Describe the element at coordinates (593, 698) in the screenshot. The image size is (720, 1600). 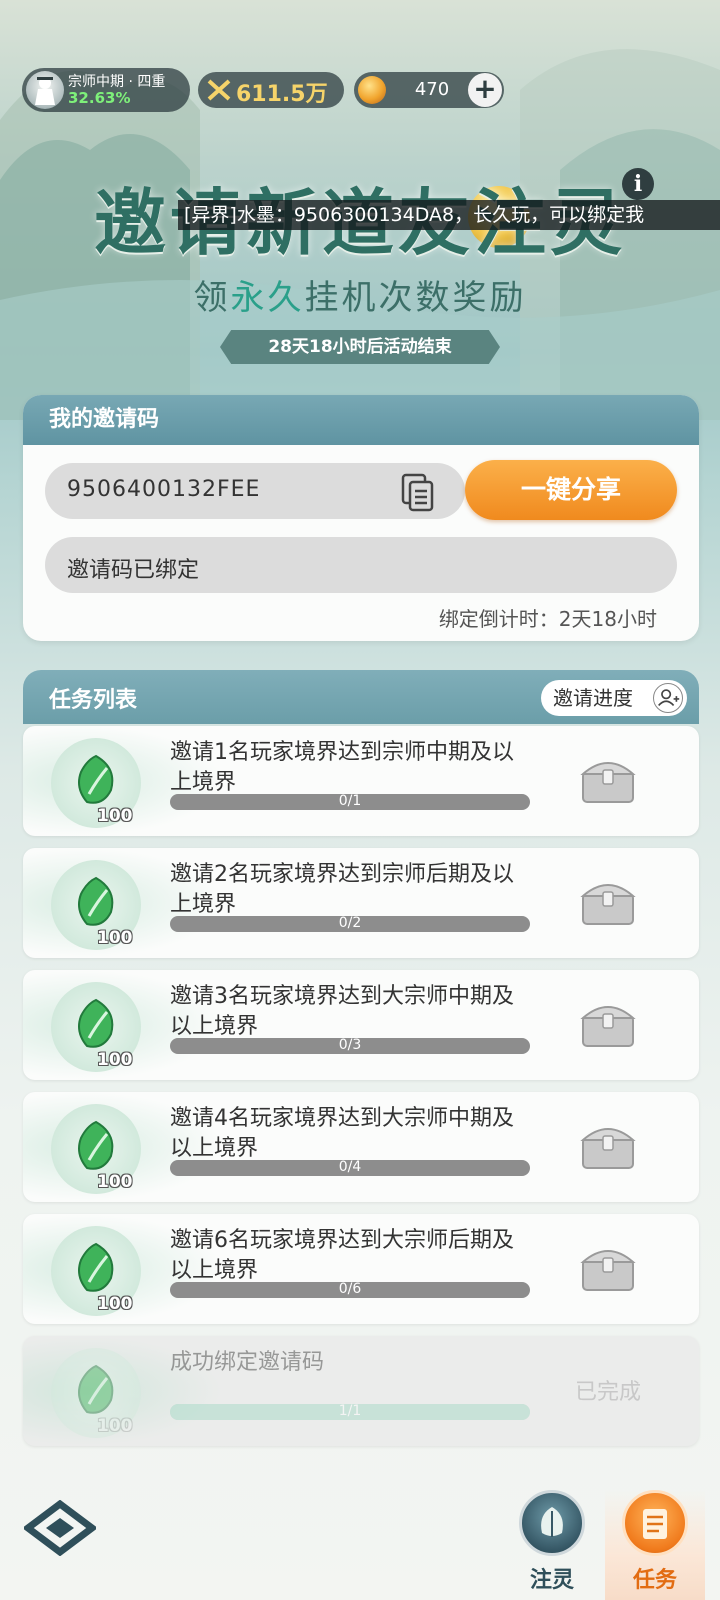
I see `invite-progress-label: 邀请进度` at that location.